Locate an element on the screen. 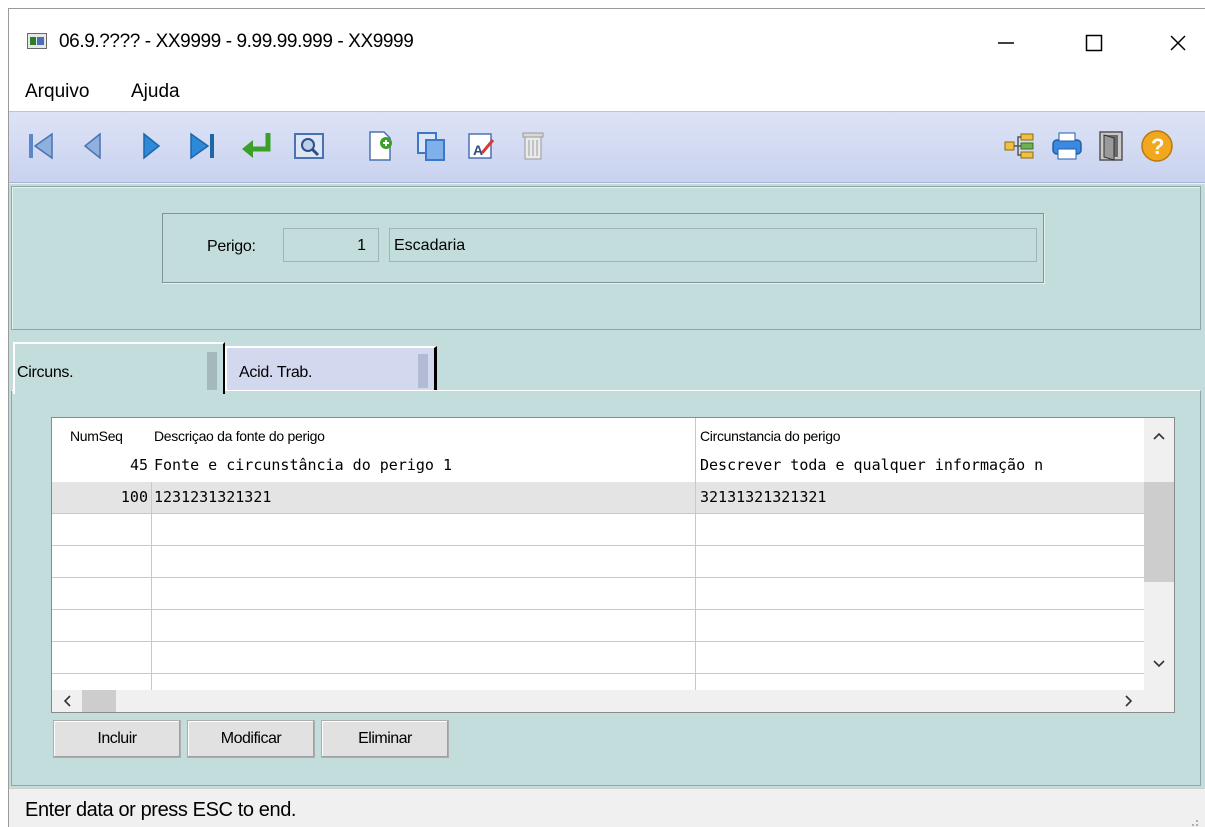 Image resolution: width=1205 pixels, height=827 pixels. return-button is located at coordinates (257, 146).